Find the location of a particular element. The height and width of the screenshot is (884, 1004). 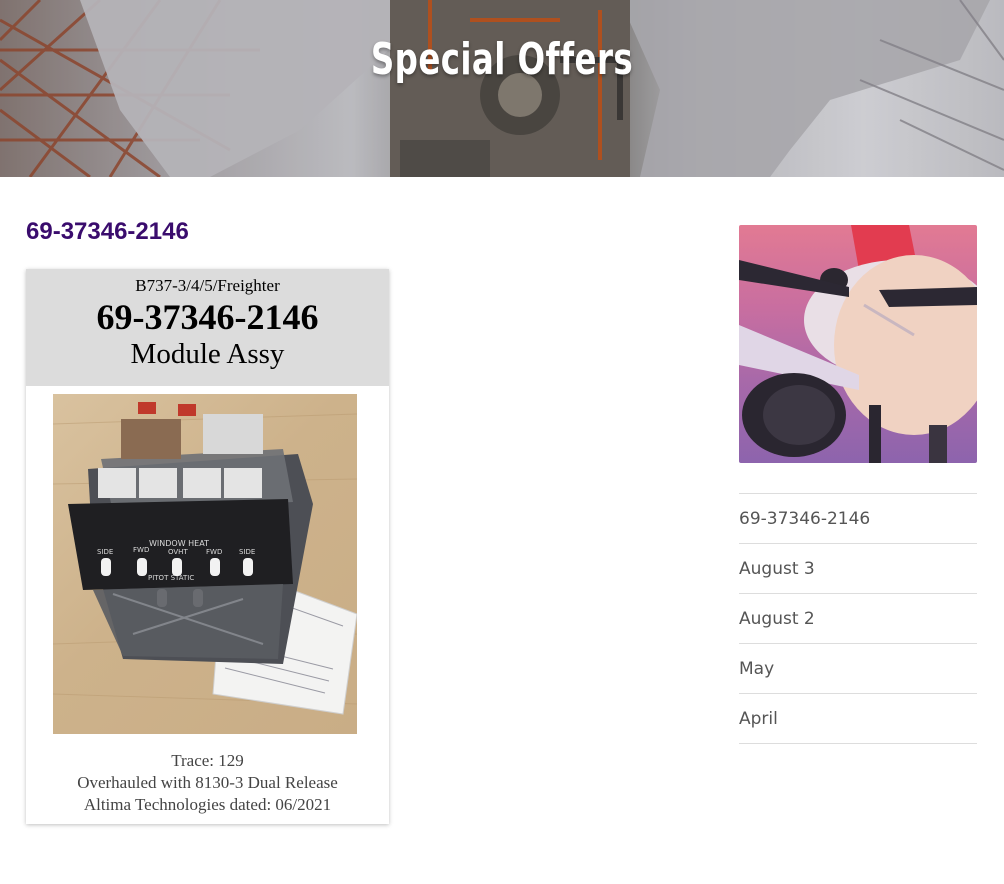

panel-switch-label: OVHT is located at coordinates (178, 552).